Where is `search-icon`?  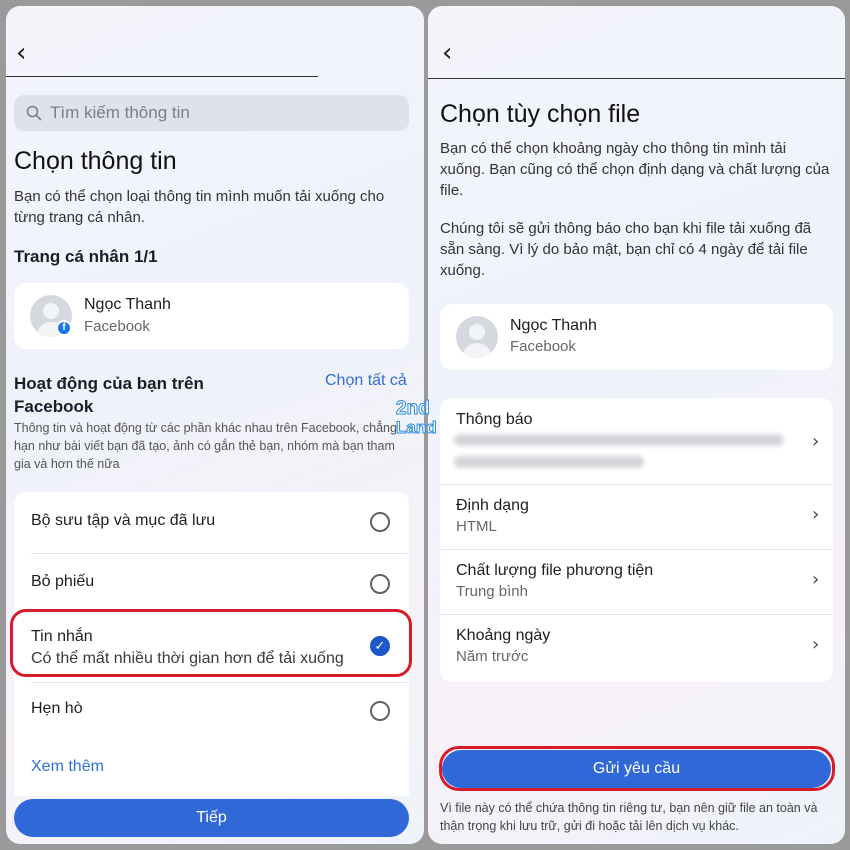
search-icon is located at coordinates (34, 113).